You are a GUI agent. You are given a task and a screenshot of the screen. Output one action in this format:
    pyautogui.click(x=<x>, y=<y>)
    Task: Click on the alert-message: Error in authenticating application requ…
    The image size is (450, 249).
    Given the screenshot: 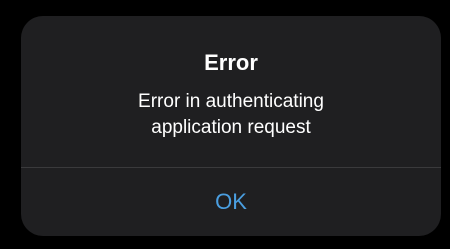 What is the action you would take?
    pyautogui.click(x=231, y=114)
    